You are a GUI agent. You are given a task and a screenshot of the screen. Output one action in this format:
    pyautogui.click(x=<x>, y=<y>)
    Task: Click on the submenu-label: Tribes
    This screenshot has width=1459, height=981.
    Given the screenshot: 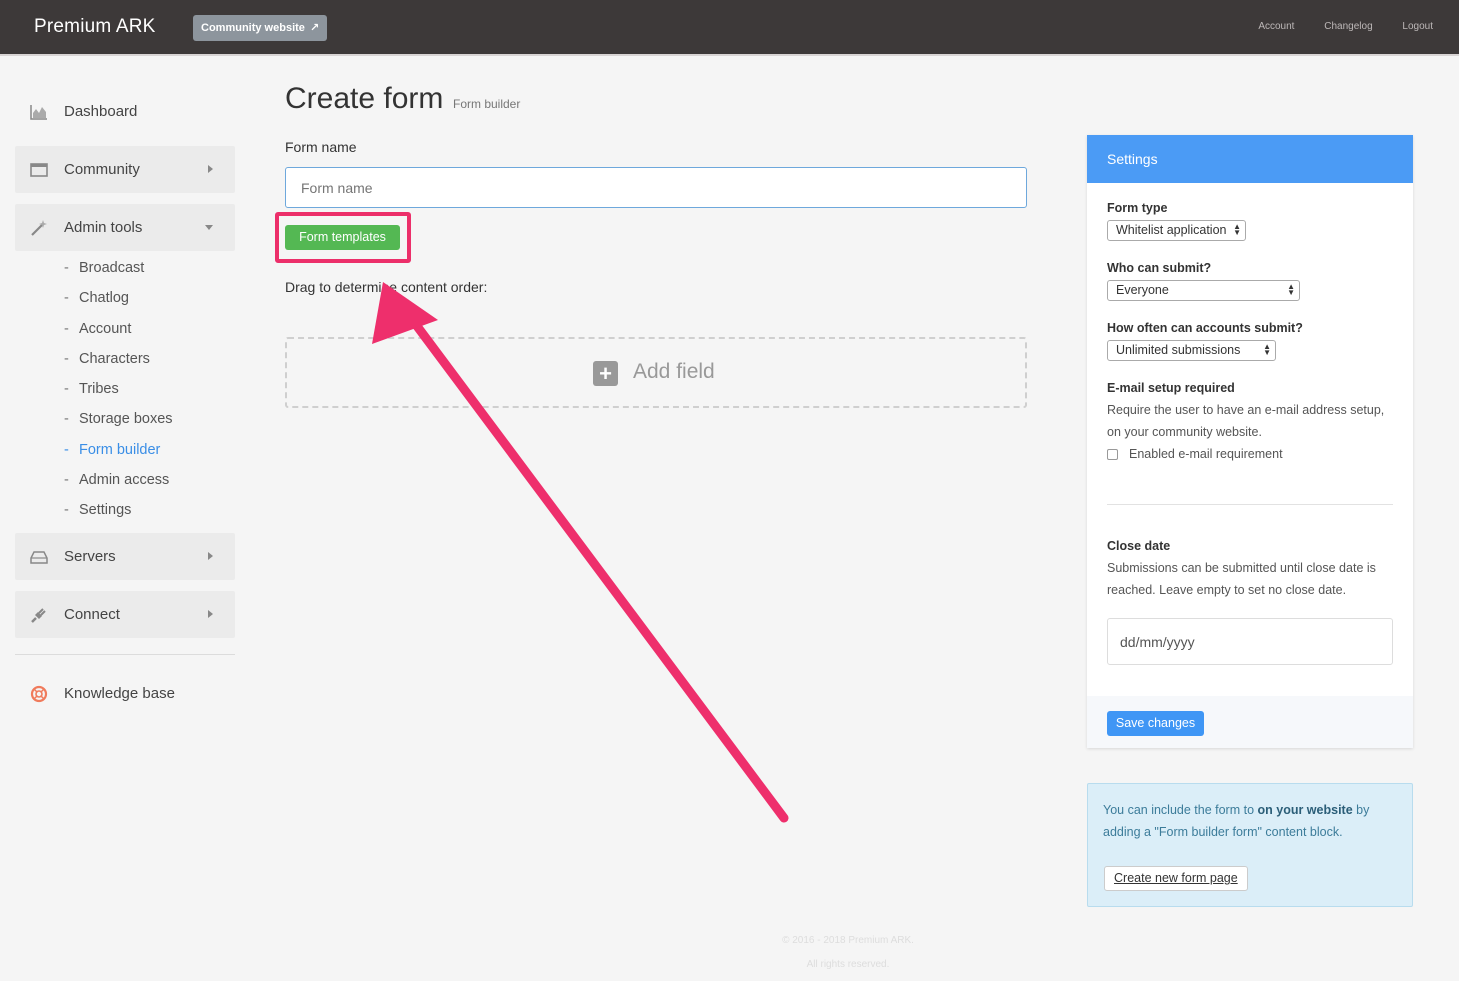 What is the action you would take?
    pyautogui.click(x=99, y=389)
    